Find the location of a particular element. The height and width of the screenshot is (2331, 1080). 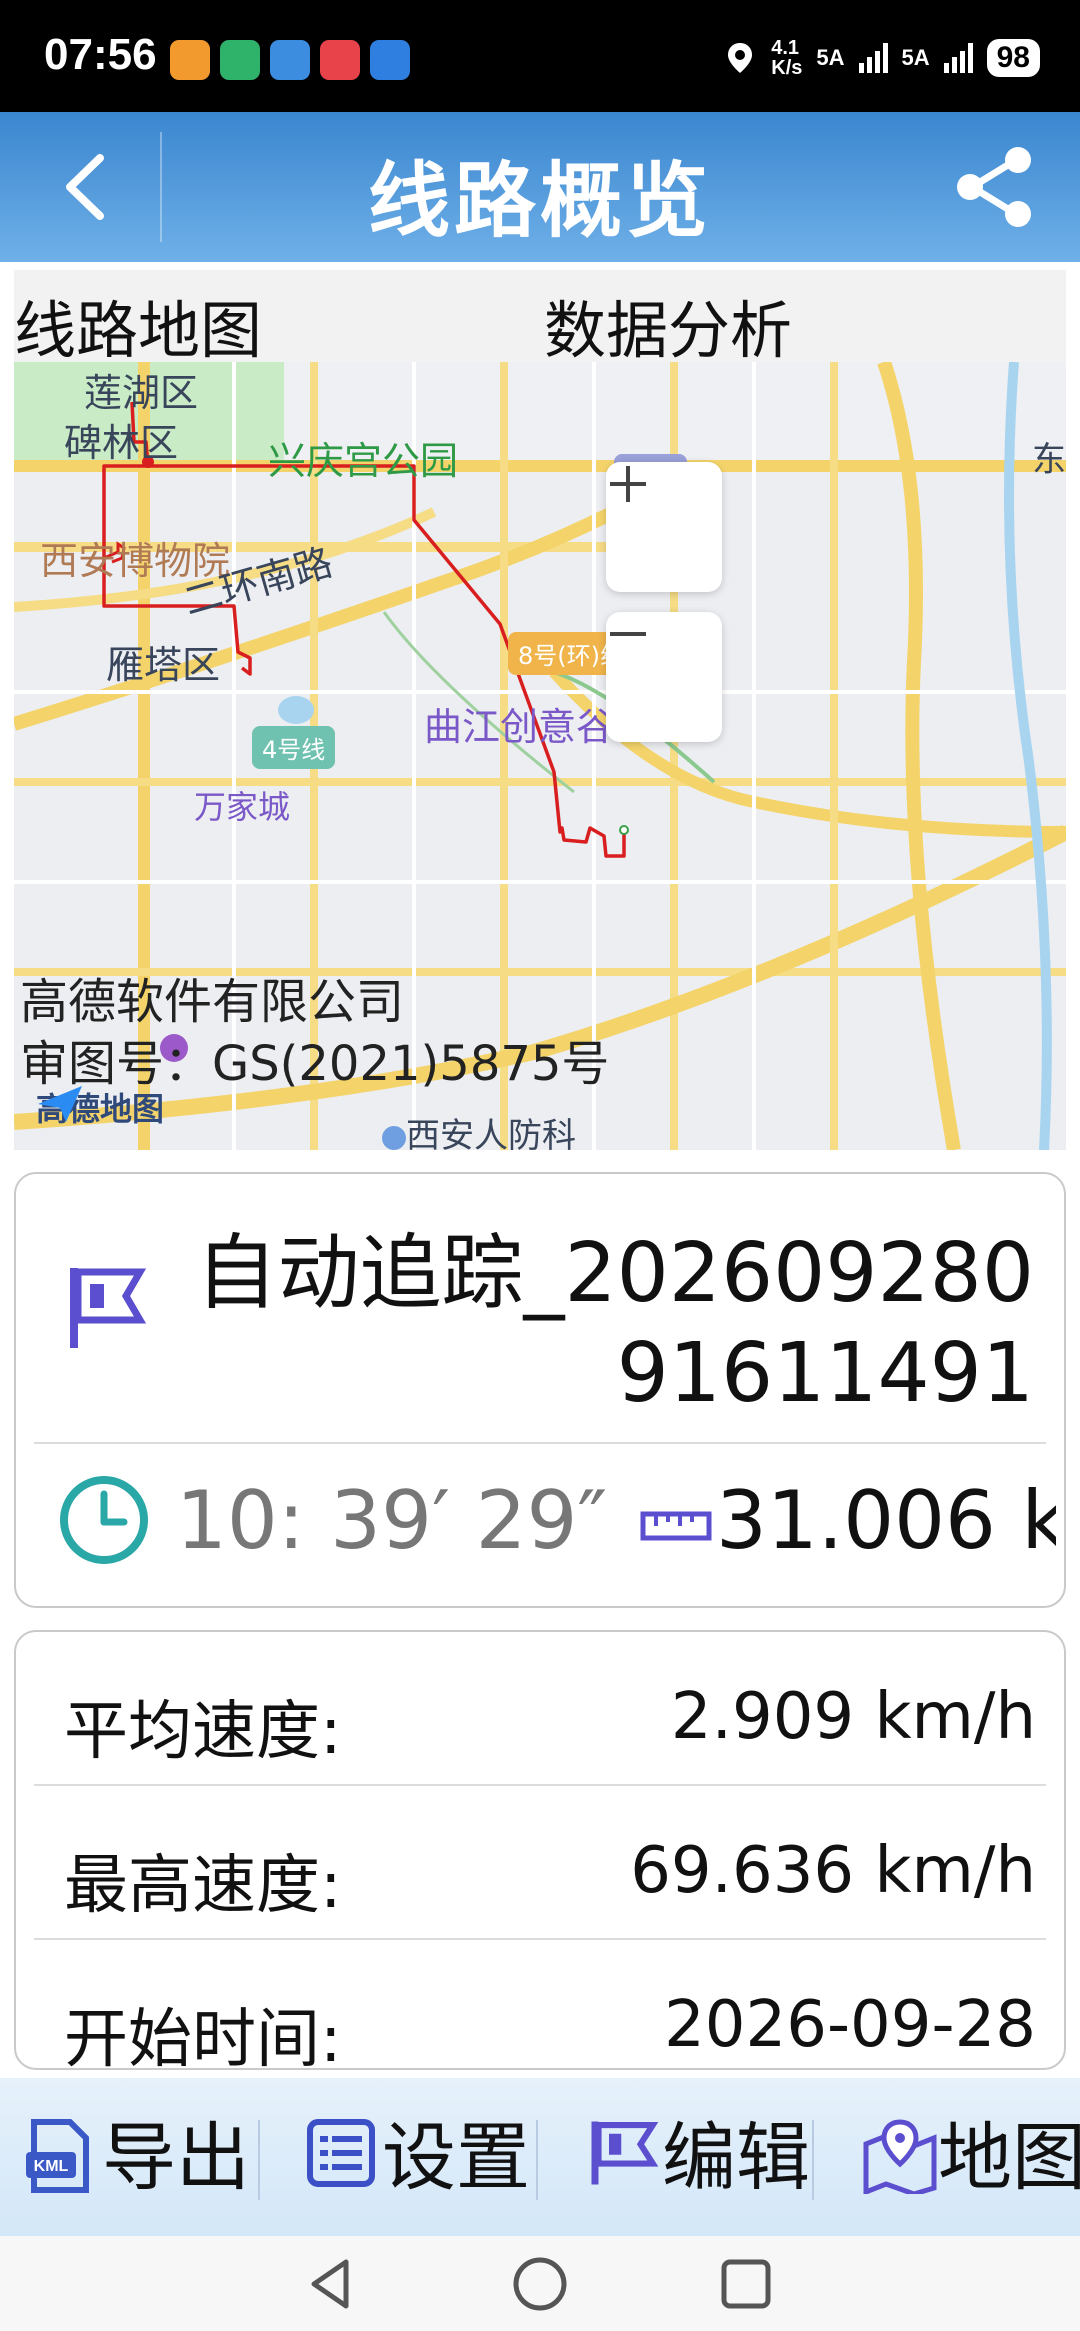

zoom-in-button is located at coordinates (664, 527).